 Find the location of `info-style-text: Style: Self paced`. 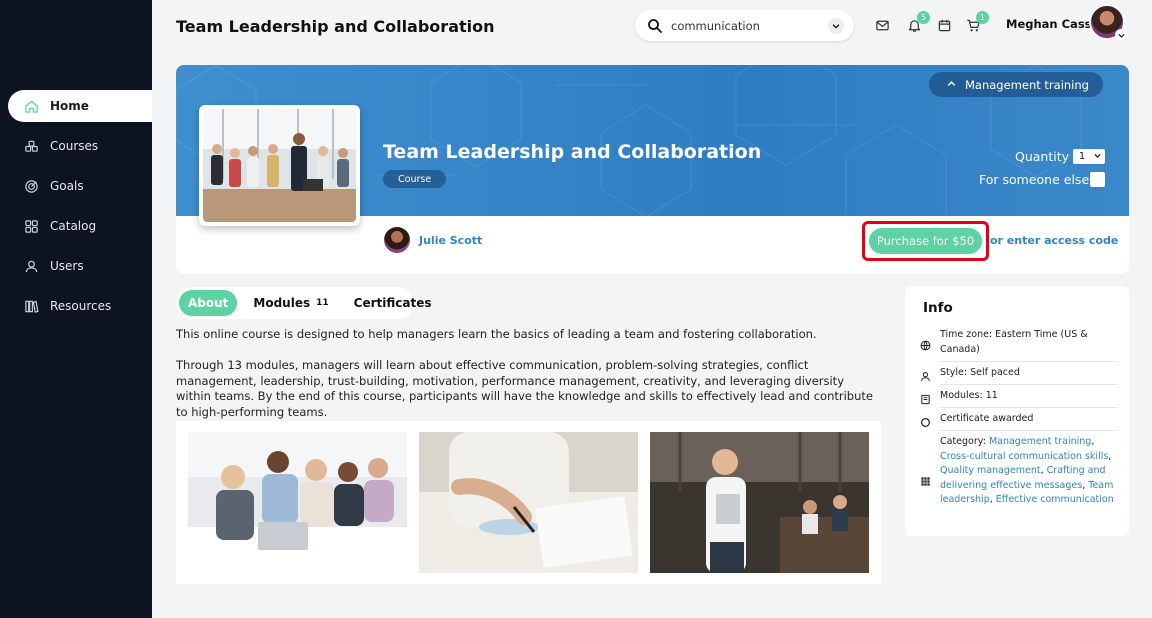

info-style-text: Style: Self paced is located at coordinates (980, 372).